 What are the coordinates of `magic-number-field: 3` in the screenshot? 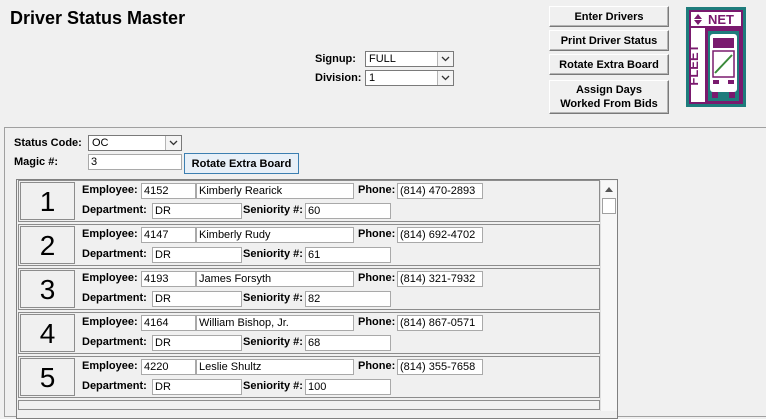 It's located at (135, 162).